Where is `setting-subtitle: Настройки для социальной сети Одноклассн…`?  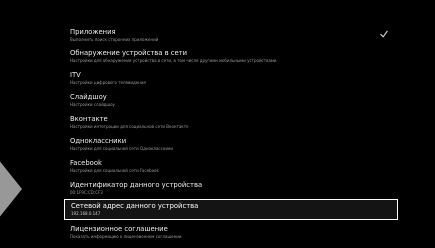 setting-subtitle: Настройки для социальной сети Одноклассн… is located at coordinates (122, 148).